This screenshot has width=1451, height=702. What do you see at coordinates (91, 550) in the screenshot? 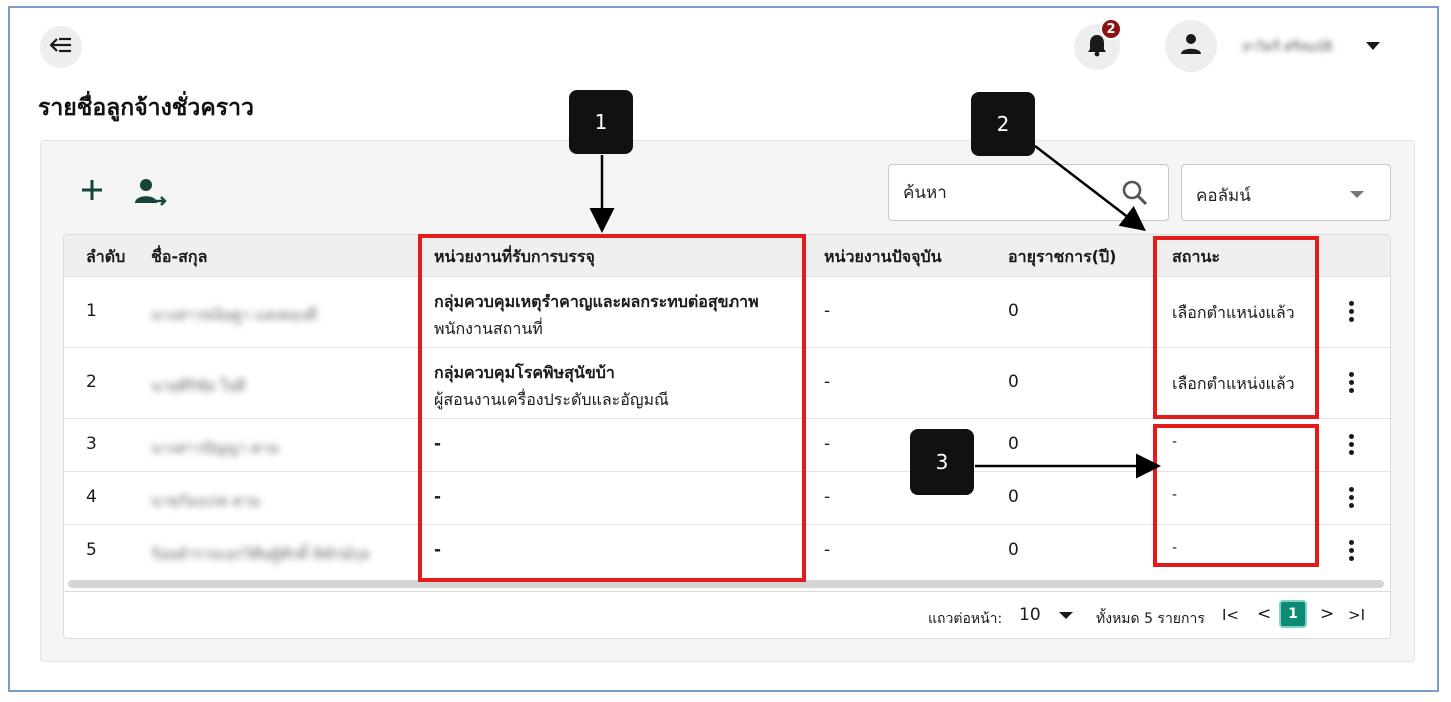
I see `row-order: 5` at bounding box center [91, 550].